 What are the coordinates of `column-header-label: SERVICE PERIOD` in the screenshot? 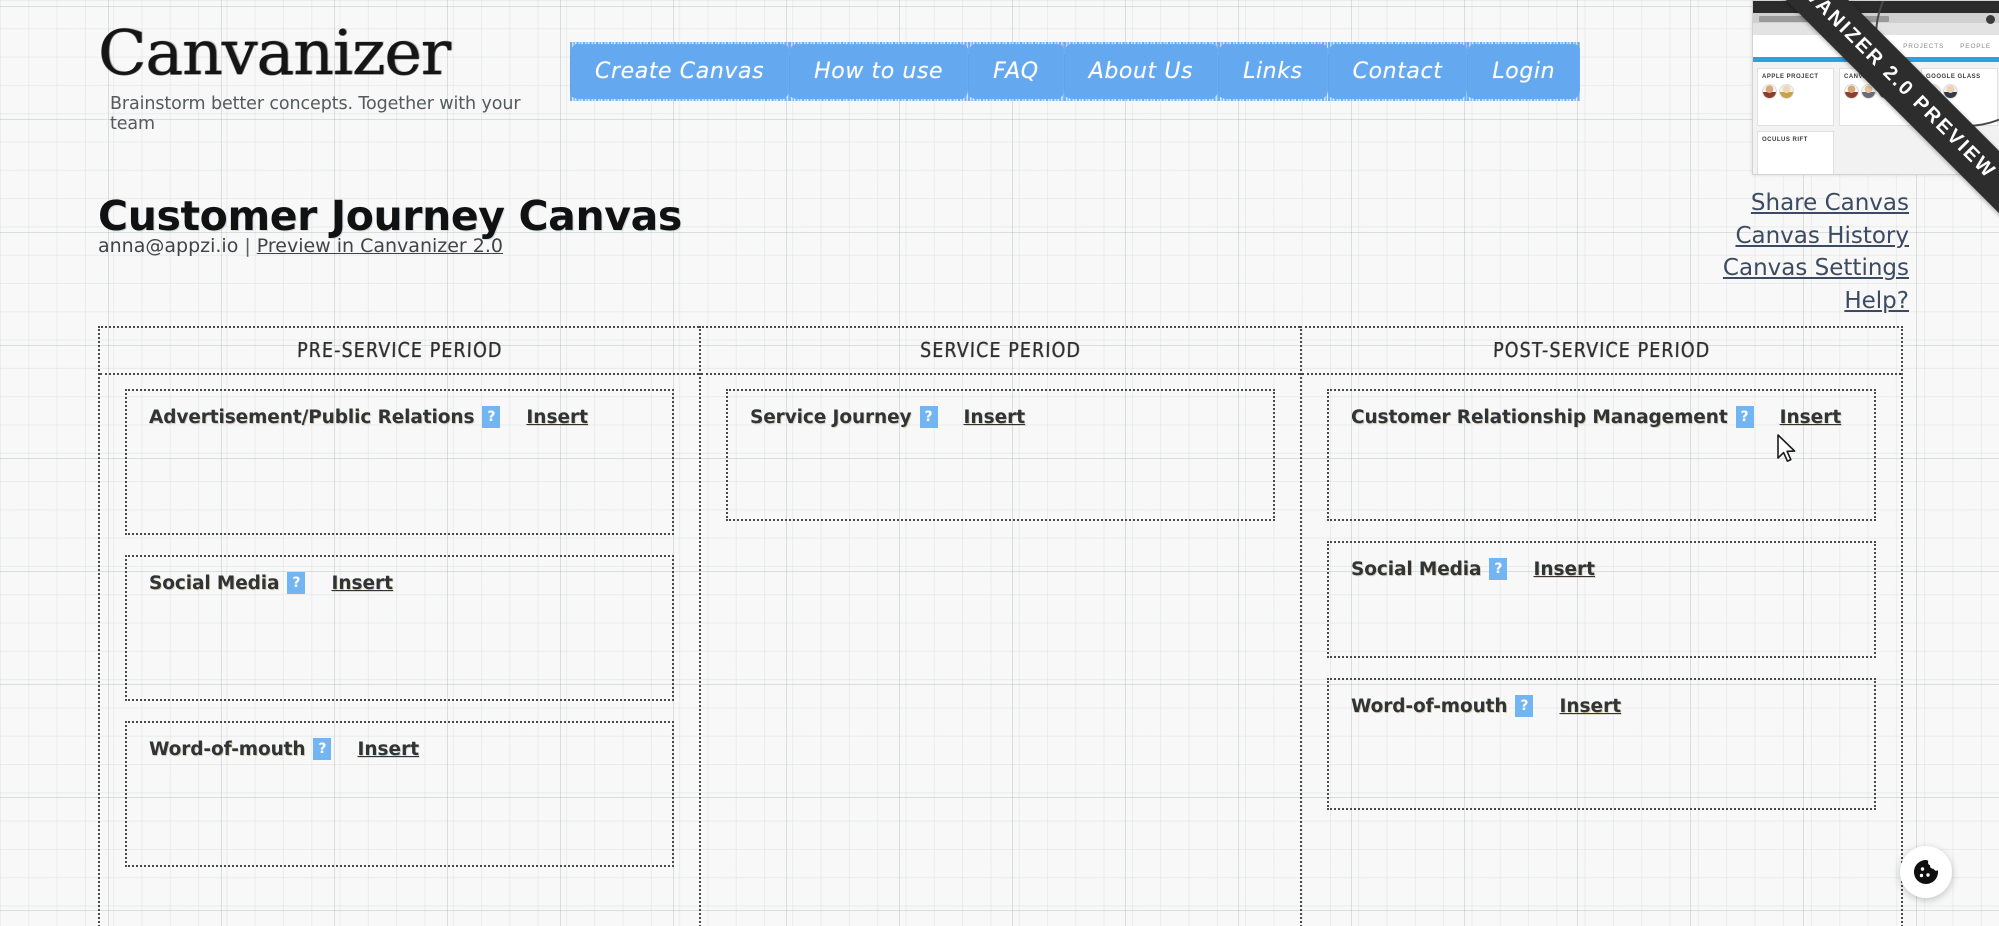 It's located at (1000, 350).